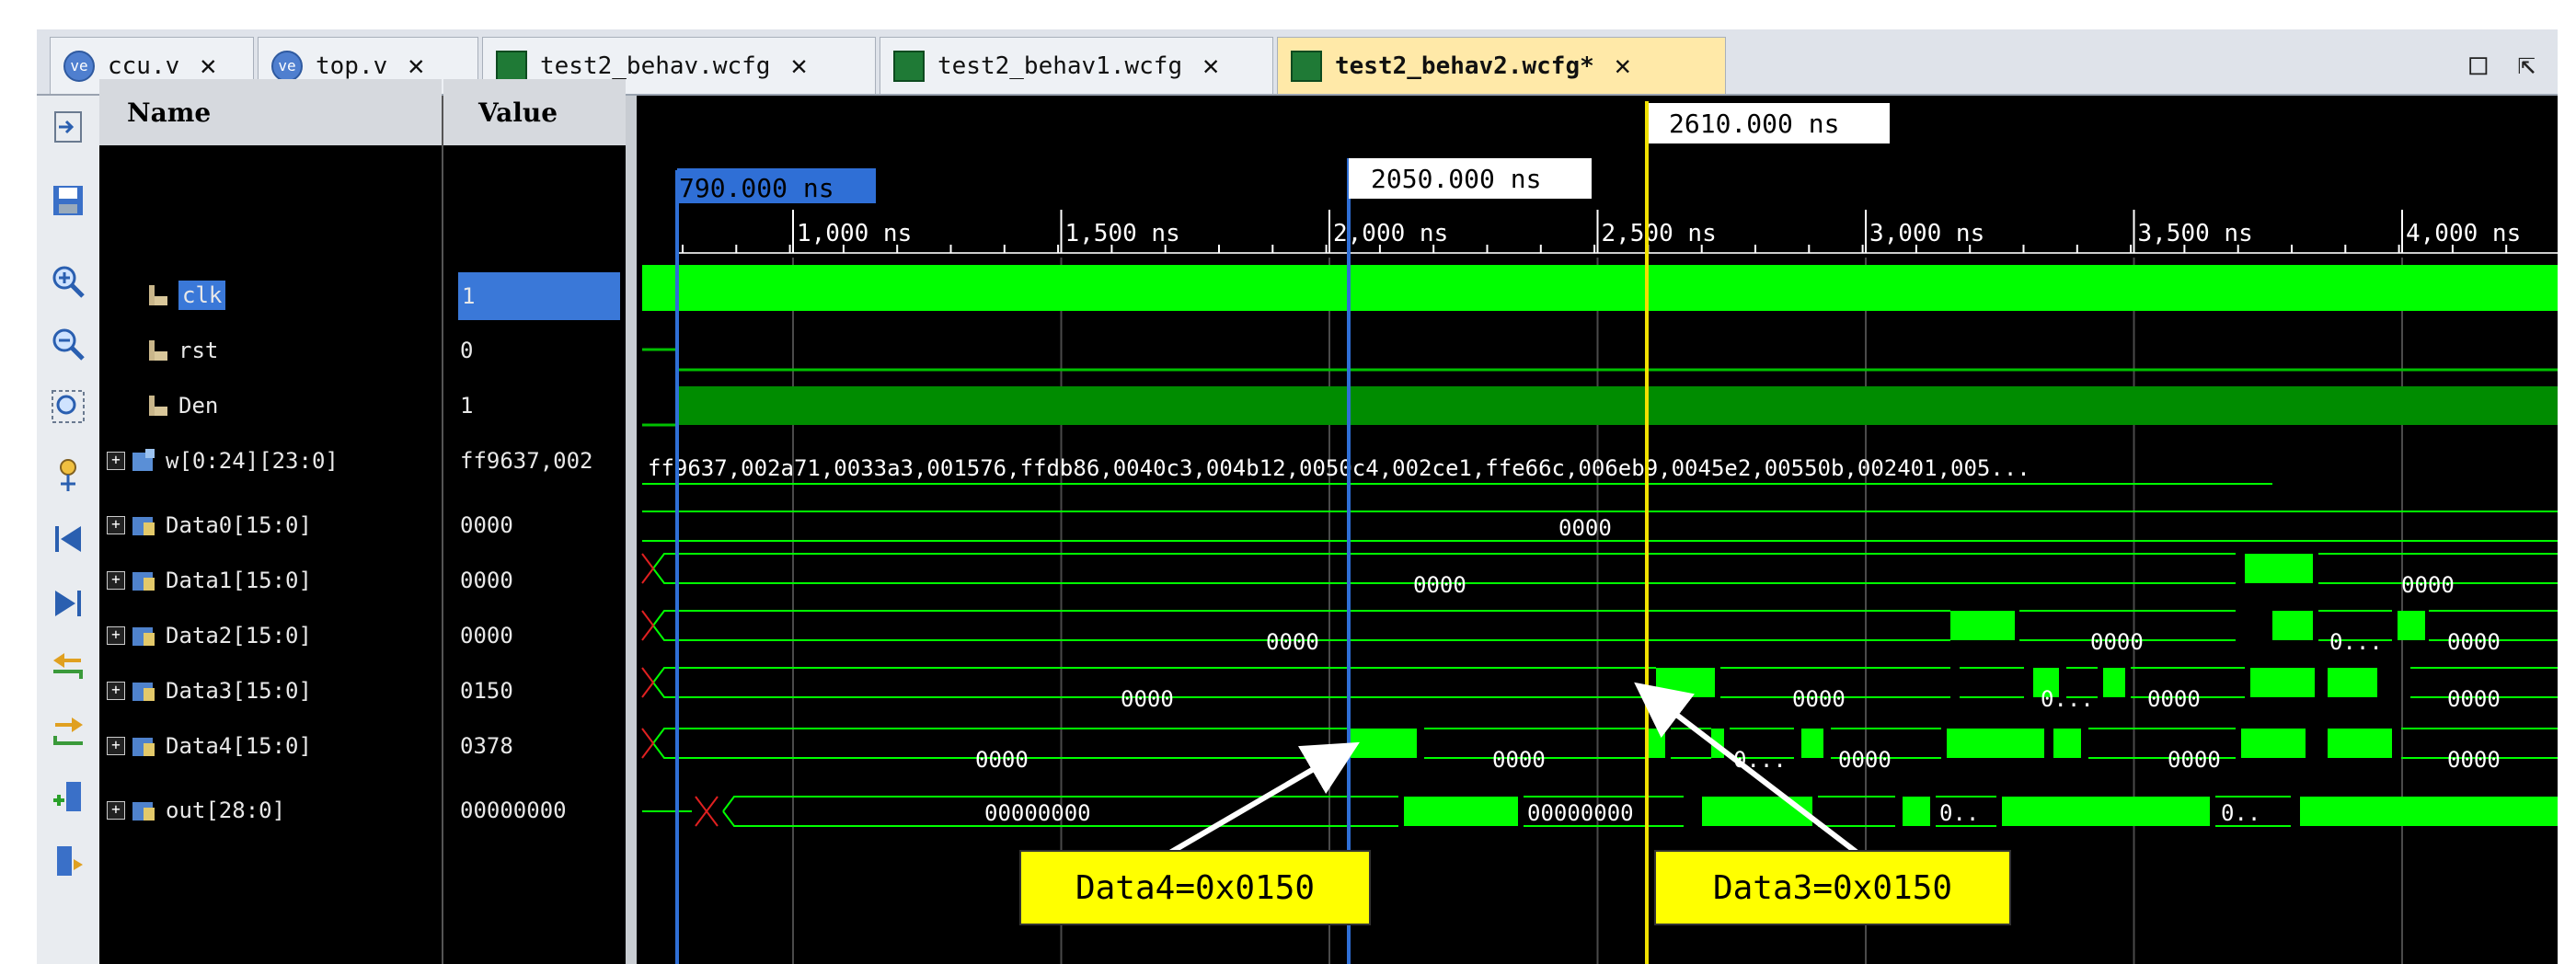  I want to click on wave-value-data0: 0000, so click(1585, 528).